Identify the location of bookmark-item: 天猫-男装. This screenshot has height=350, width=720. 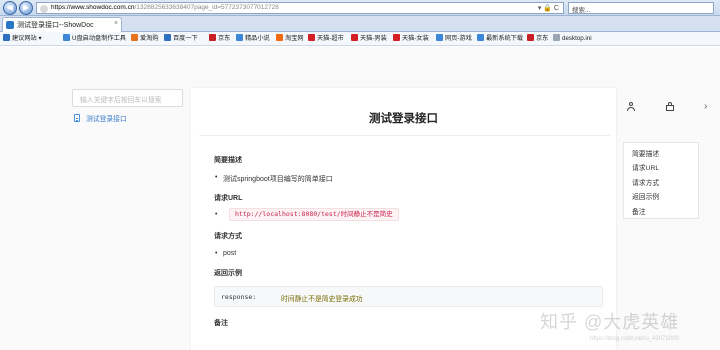
(369, 39).